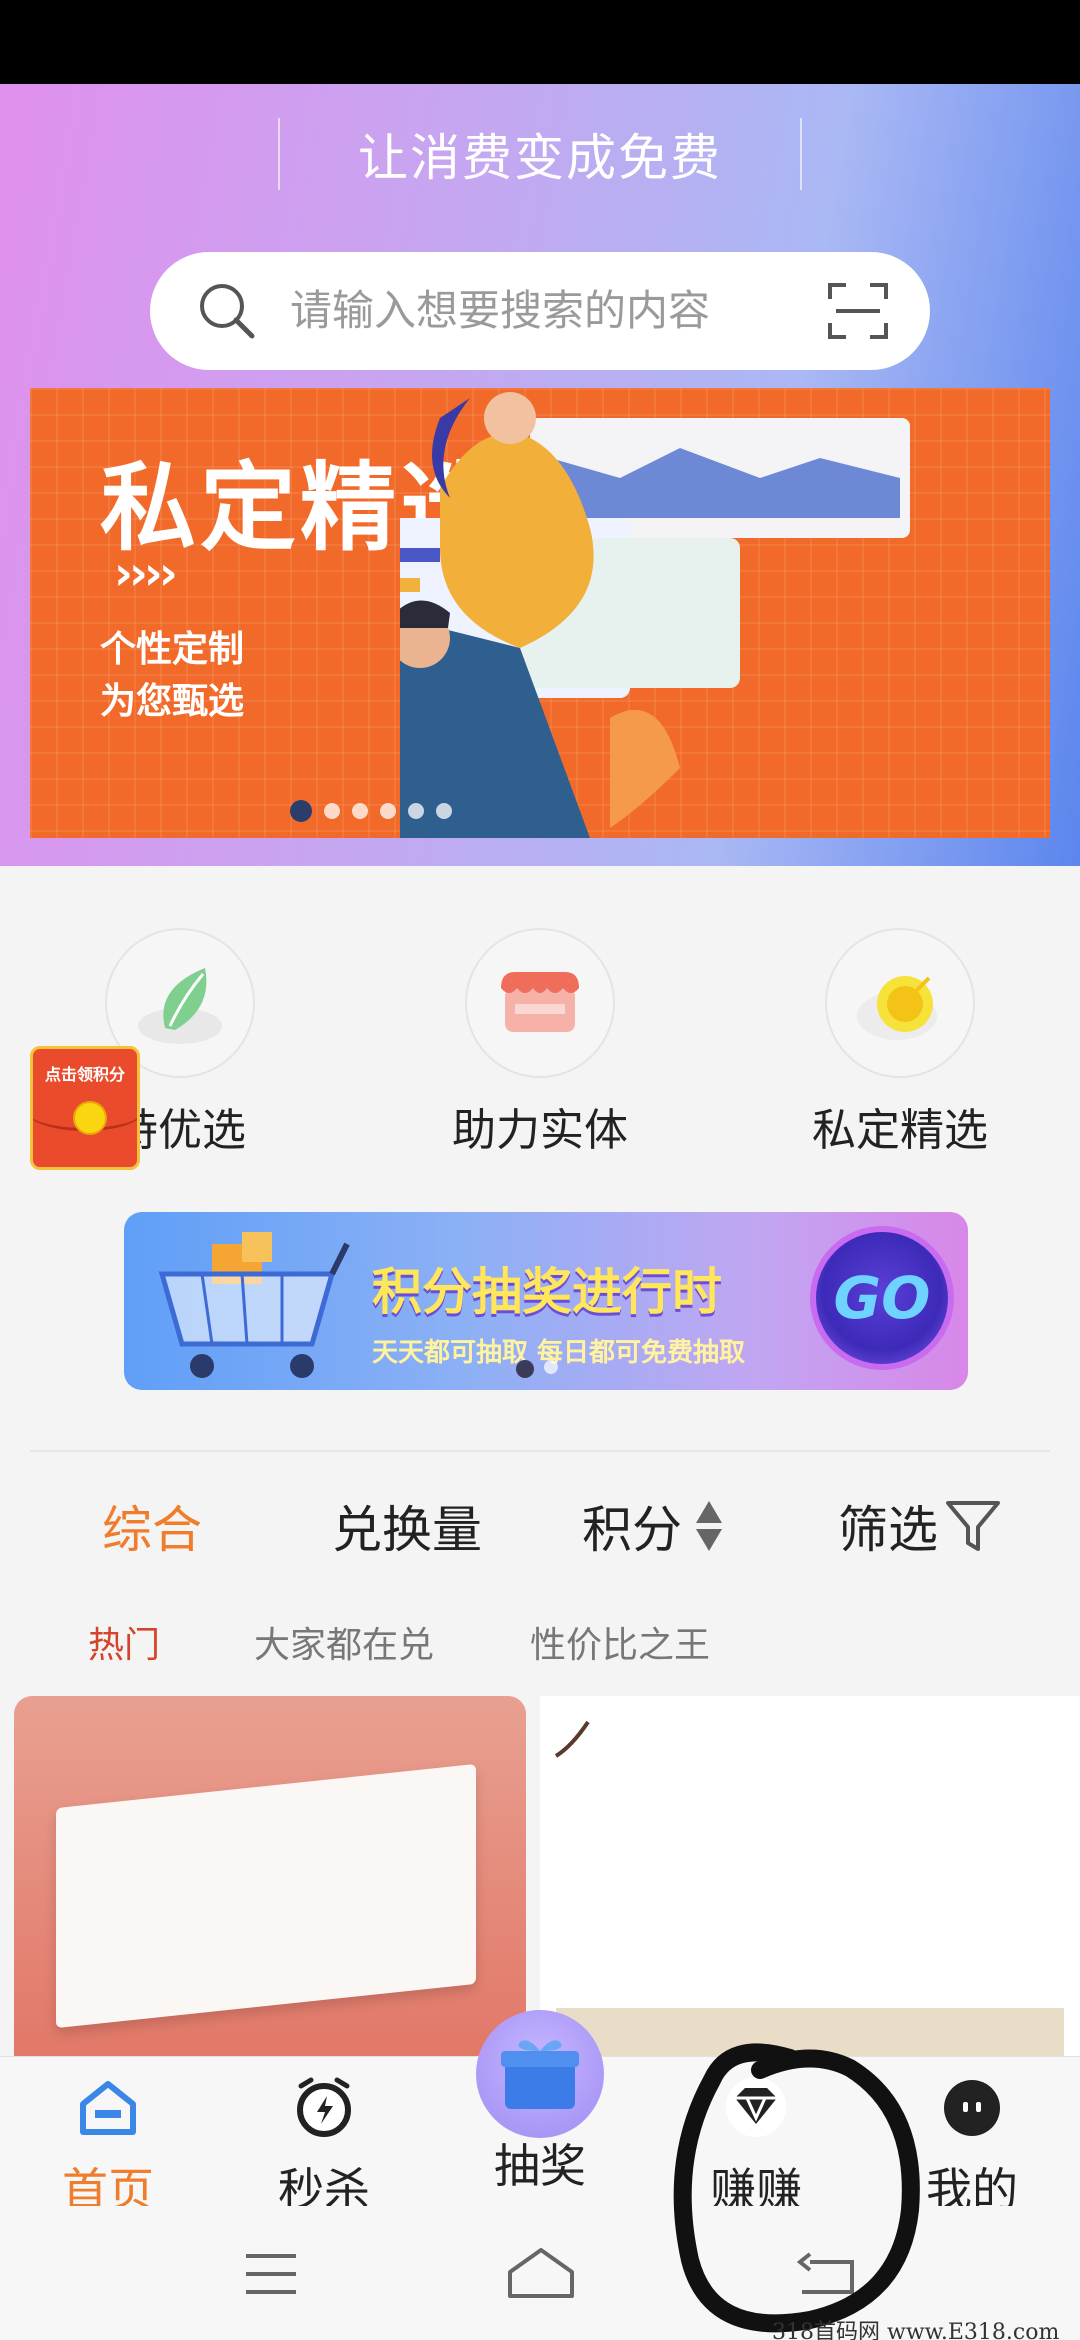 The height and width of the screenshot is (2340, 1080). I want to click on search-input: 请输入想要搜索的内容, so click(538, 311).